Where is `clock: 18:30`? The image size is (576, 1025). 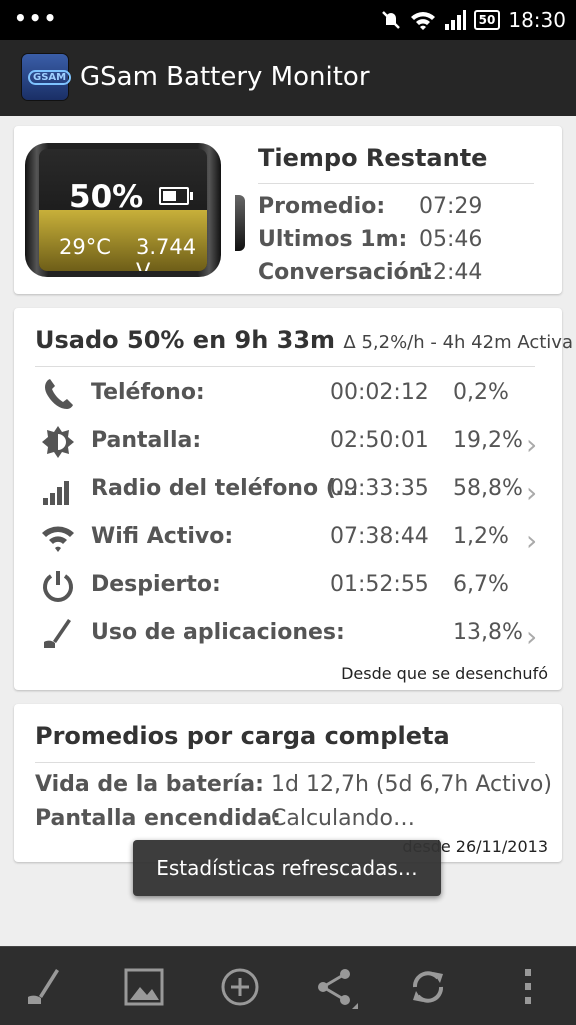
clock: 18:30 is located at coordinates (537, 20).